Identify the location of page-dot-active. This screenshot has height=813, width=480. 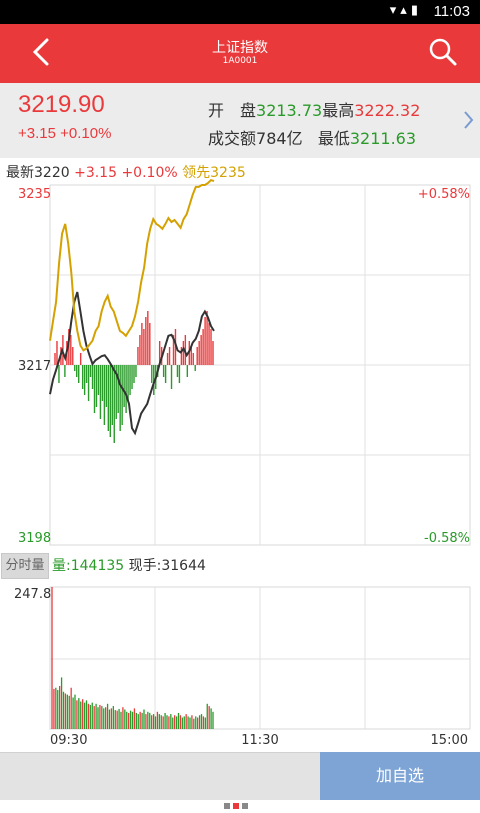
(236, 806).